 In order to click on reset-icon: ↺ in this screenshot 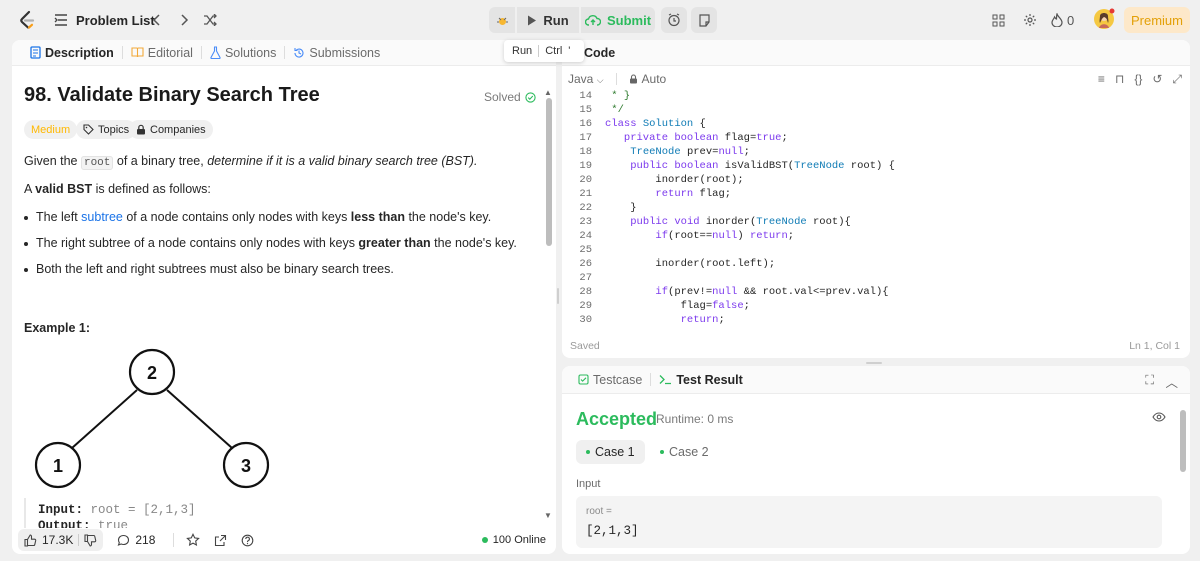, I will do `click(1157, 79)`.